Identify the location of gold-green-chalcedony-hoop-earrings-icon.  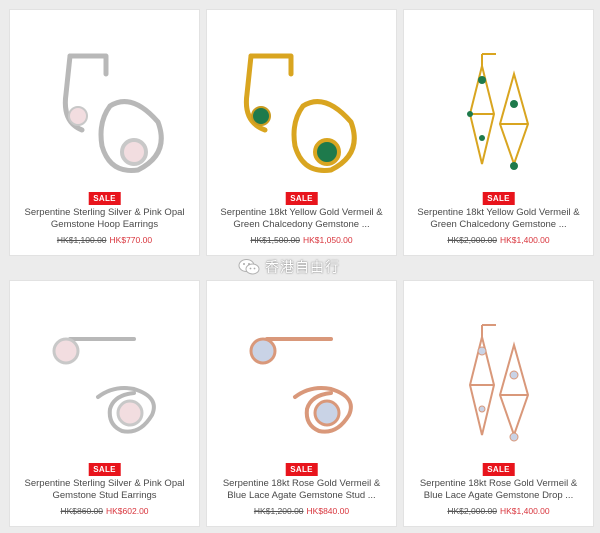
(301, 102).